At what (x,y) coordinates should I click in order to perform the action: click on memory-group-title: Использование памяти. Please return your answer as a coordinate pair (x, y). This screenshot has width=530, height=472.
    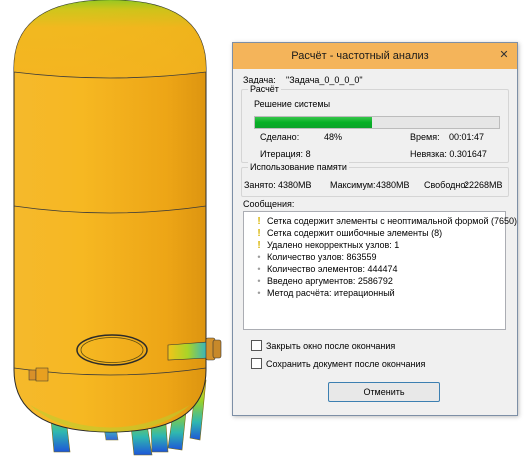
    Looking at the image, I should click on (298, 167).